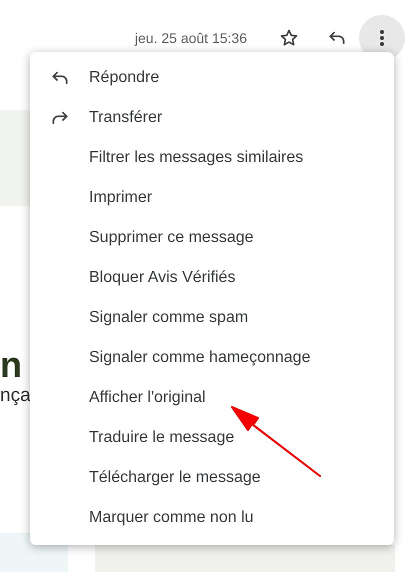 The height and width of the screenshot is (572, 412). I want to click on star-icon, so click(289, 38).